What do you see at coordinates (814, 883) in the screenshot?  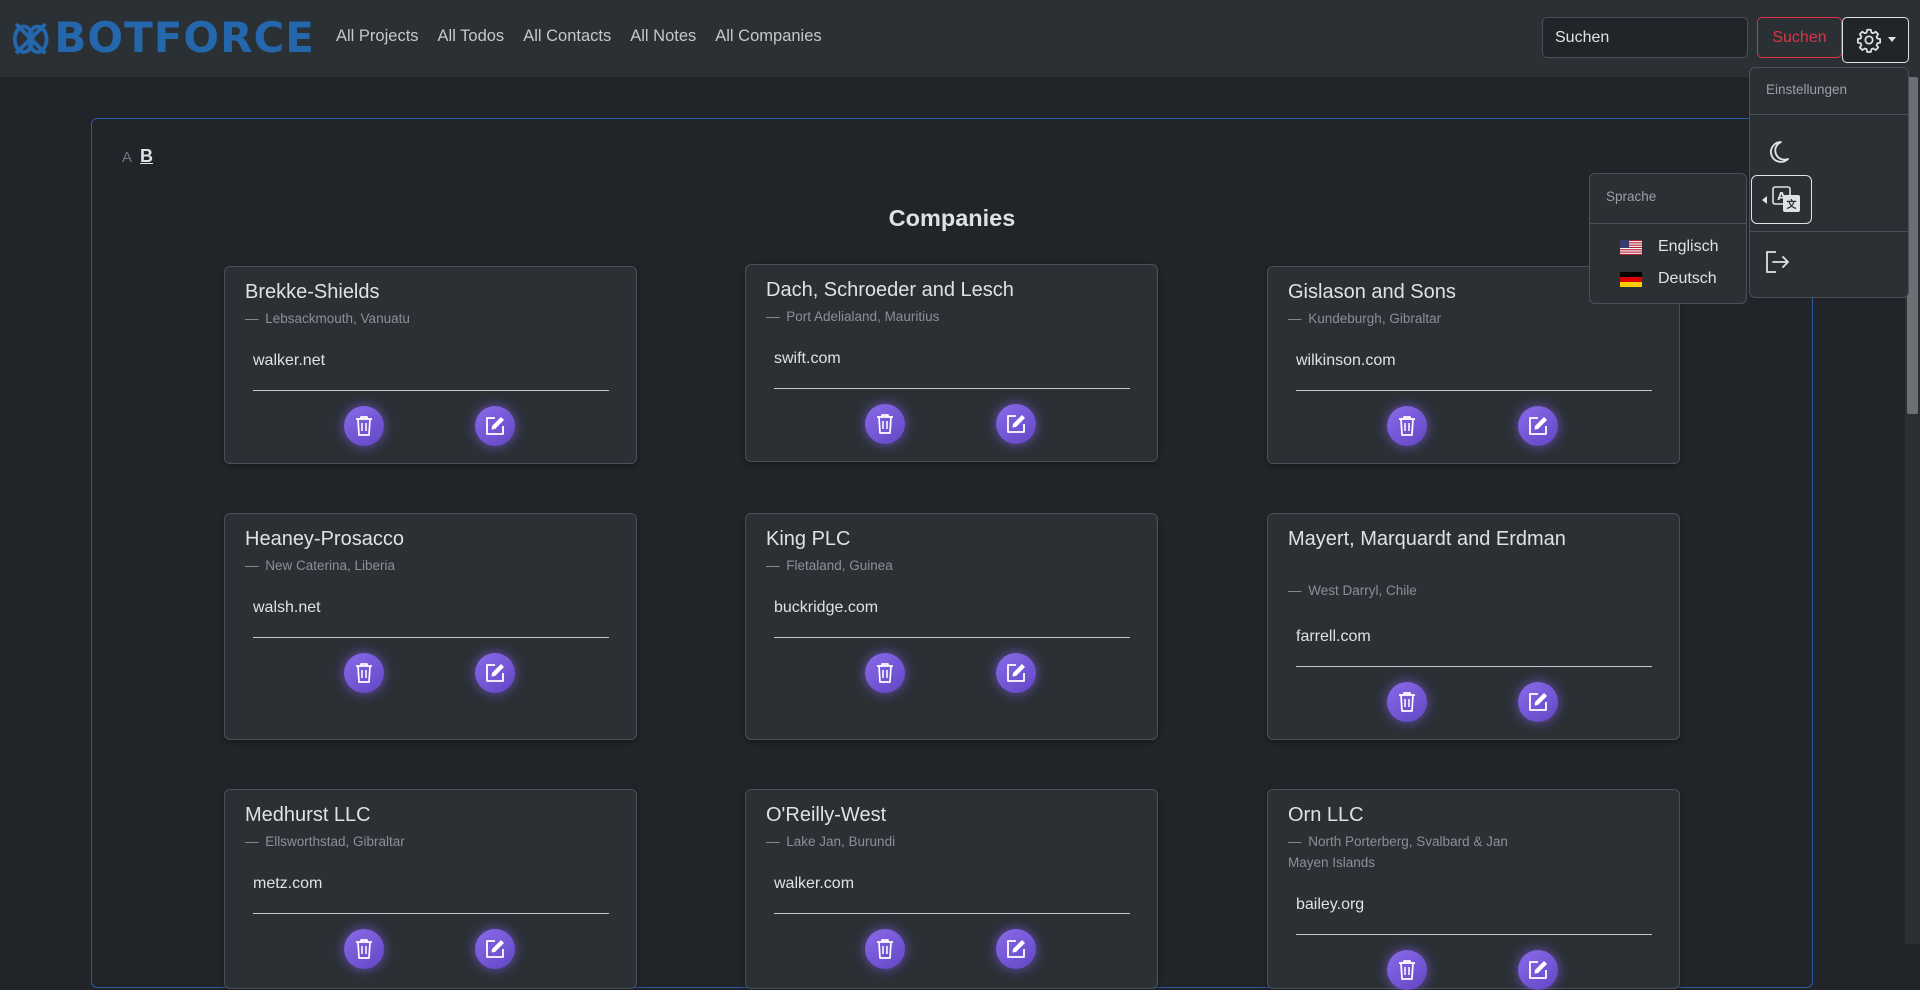 I see `company-website: walker.com` at bounding box center [814, 883].